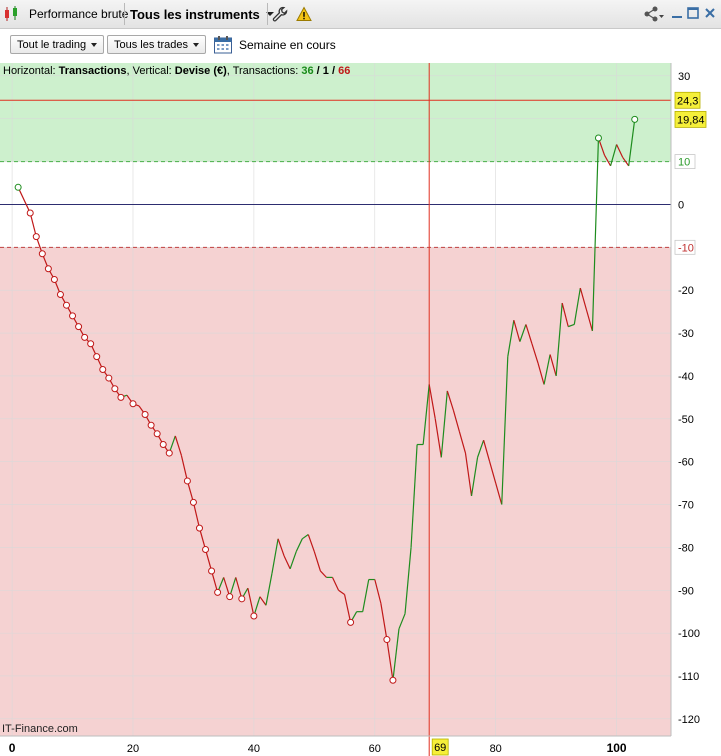 The image size is (721, 756). I want to click on last-value-label: 19,84, so click(691, 120).